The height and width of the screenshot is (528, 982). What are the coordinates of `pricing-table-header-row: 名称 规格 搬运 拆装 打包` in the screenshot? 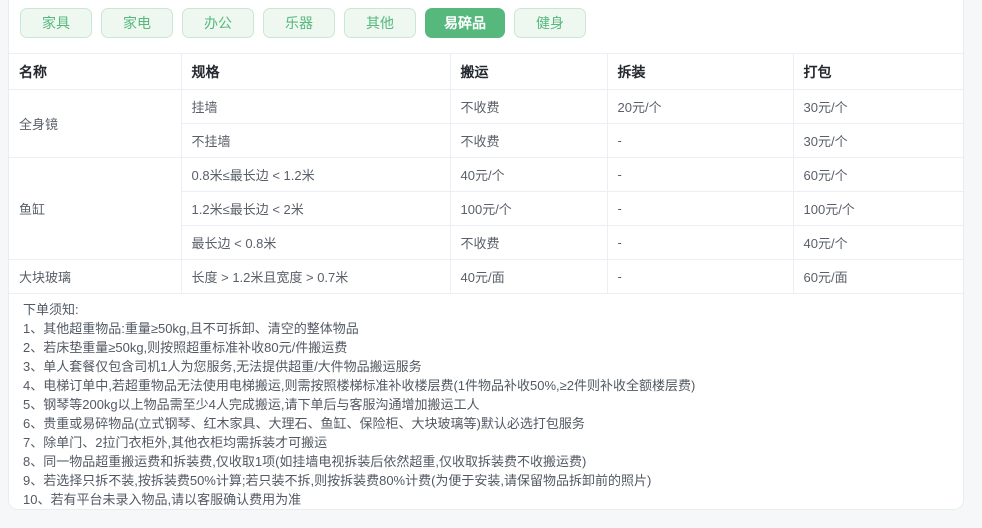 It's located at (486, 71).